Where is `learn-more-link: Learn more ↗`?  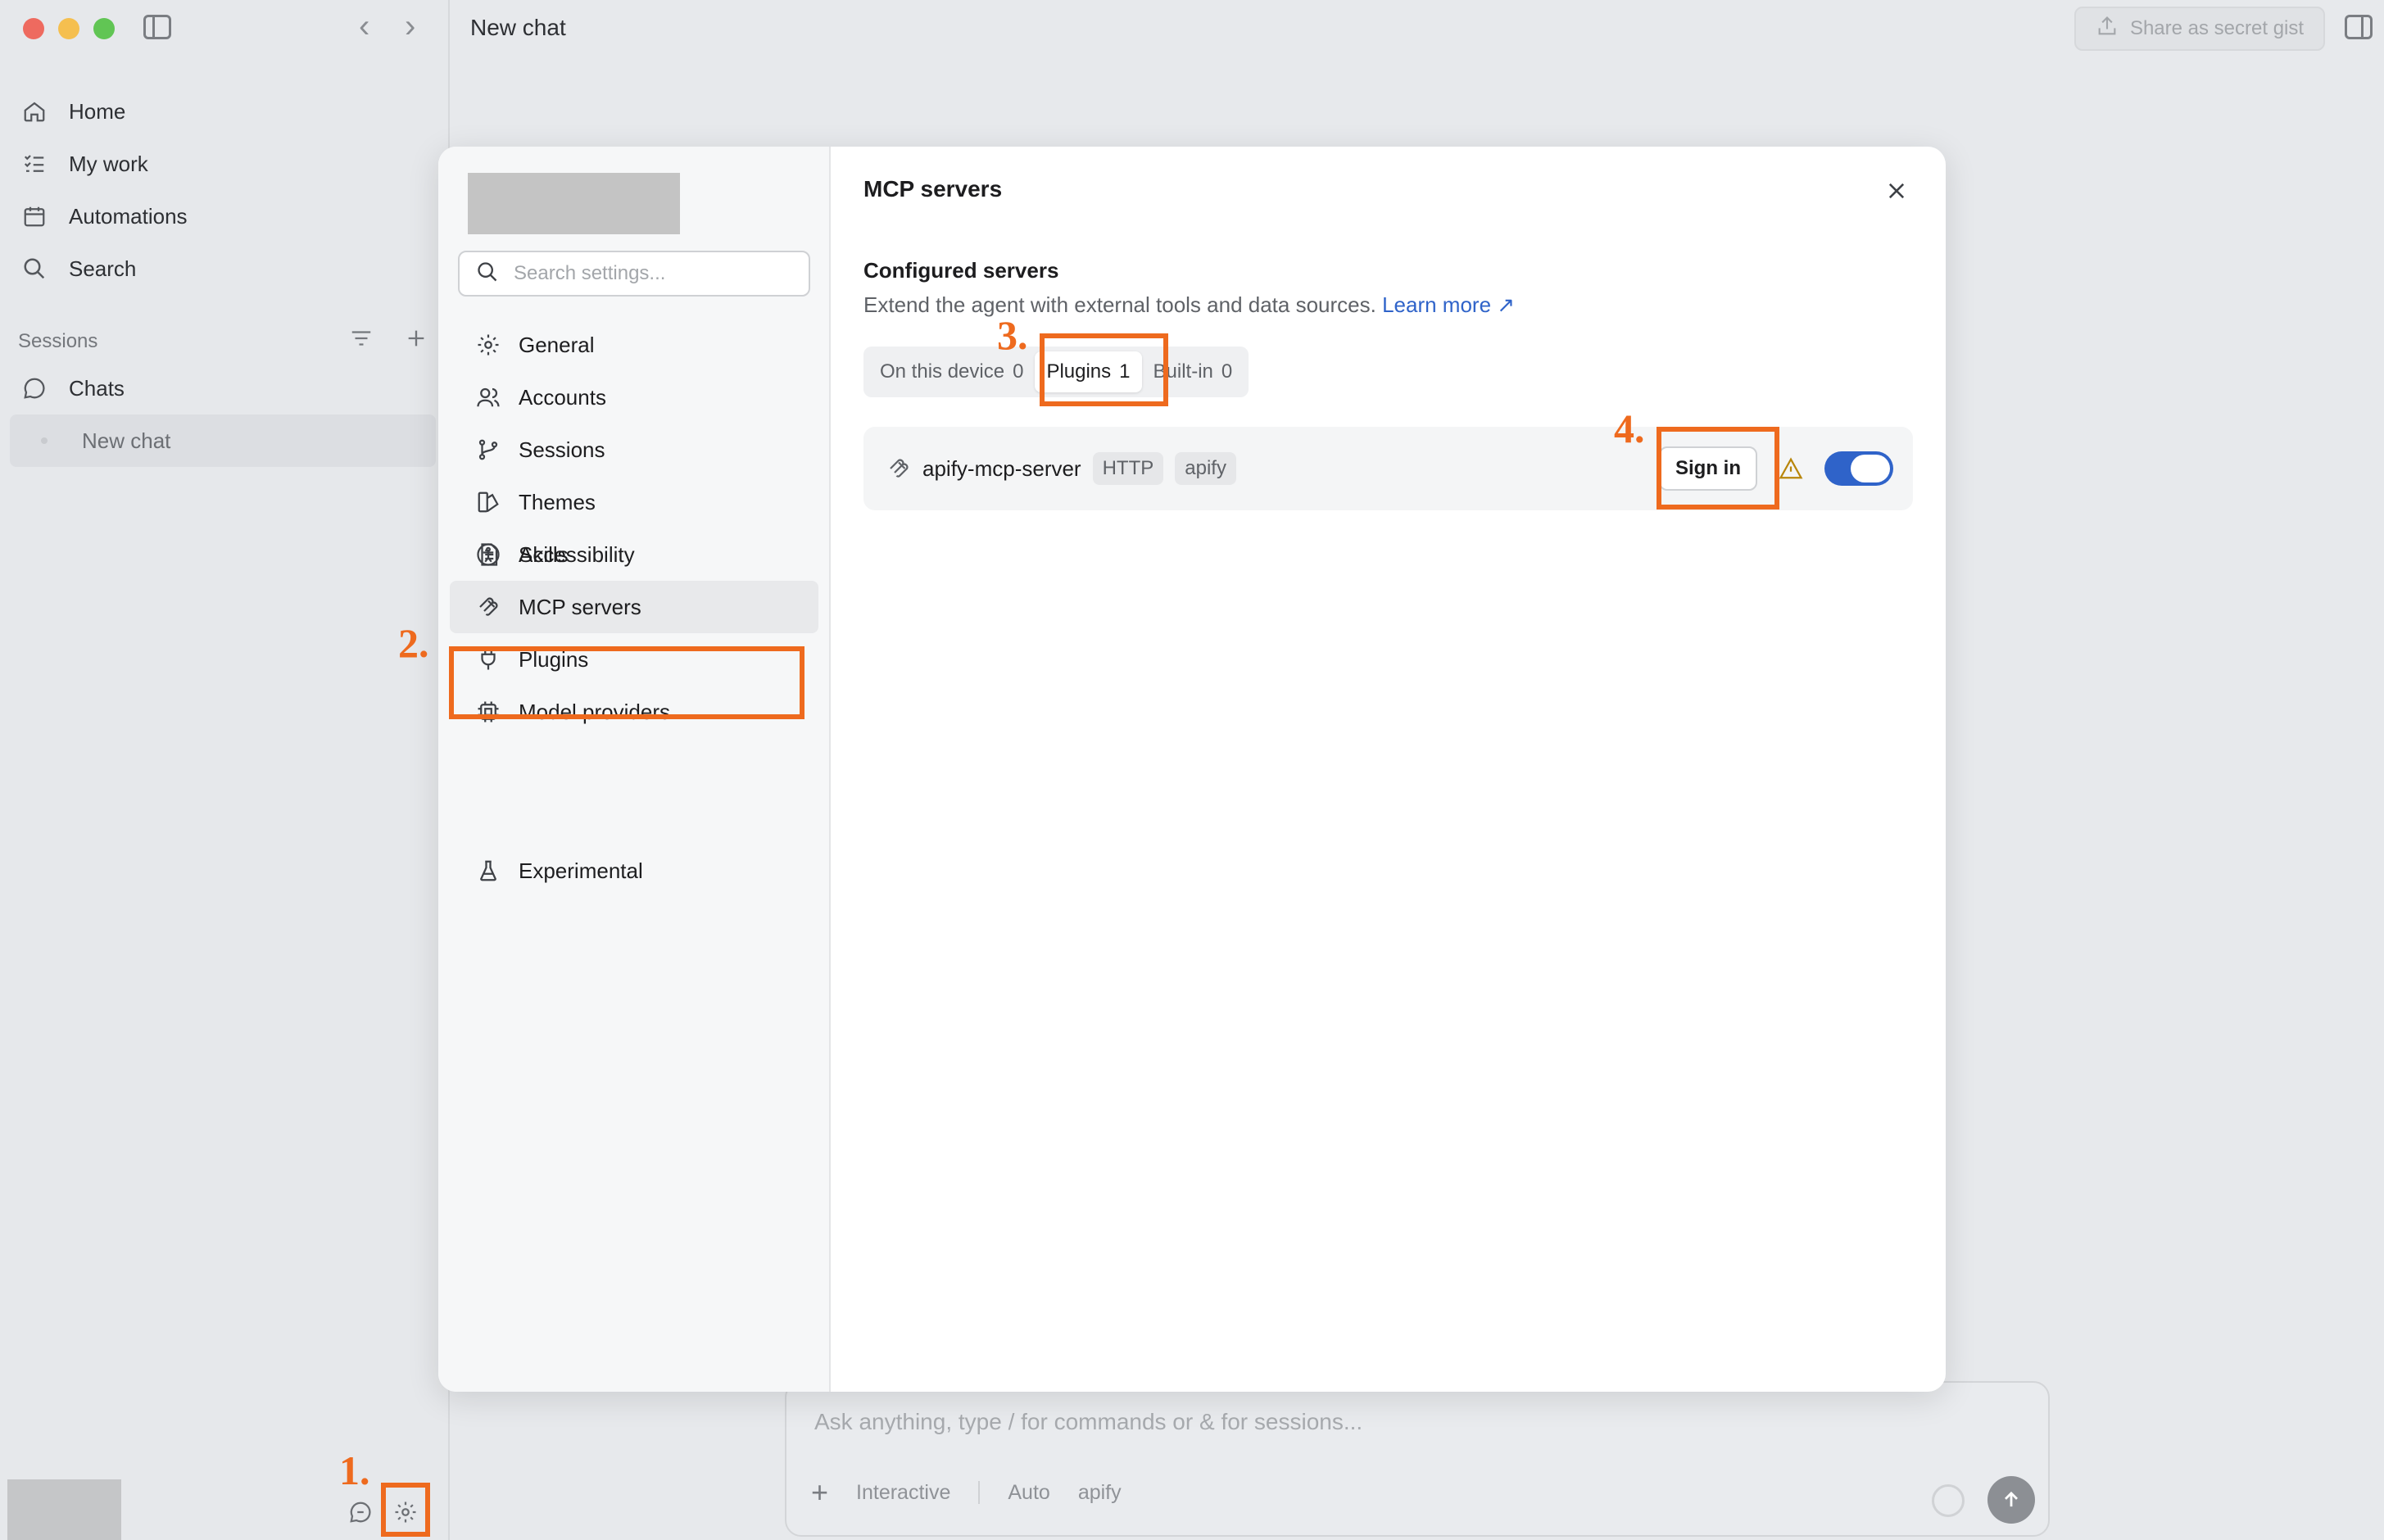 learn-more-link: Learn more ↗ is located at coordinates (1448, 304).